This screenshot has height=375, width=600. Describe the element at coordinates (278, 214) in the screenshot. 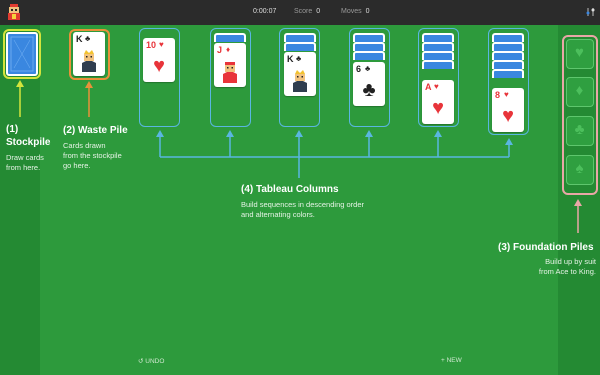

I see `tableau-desc-line: and alternating colors.` at that location.